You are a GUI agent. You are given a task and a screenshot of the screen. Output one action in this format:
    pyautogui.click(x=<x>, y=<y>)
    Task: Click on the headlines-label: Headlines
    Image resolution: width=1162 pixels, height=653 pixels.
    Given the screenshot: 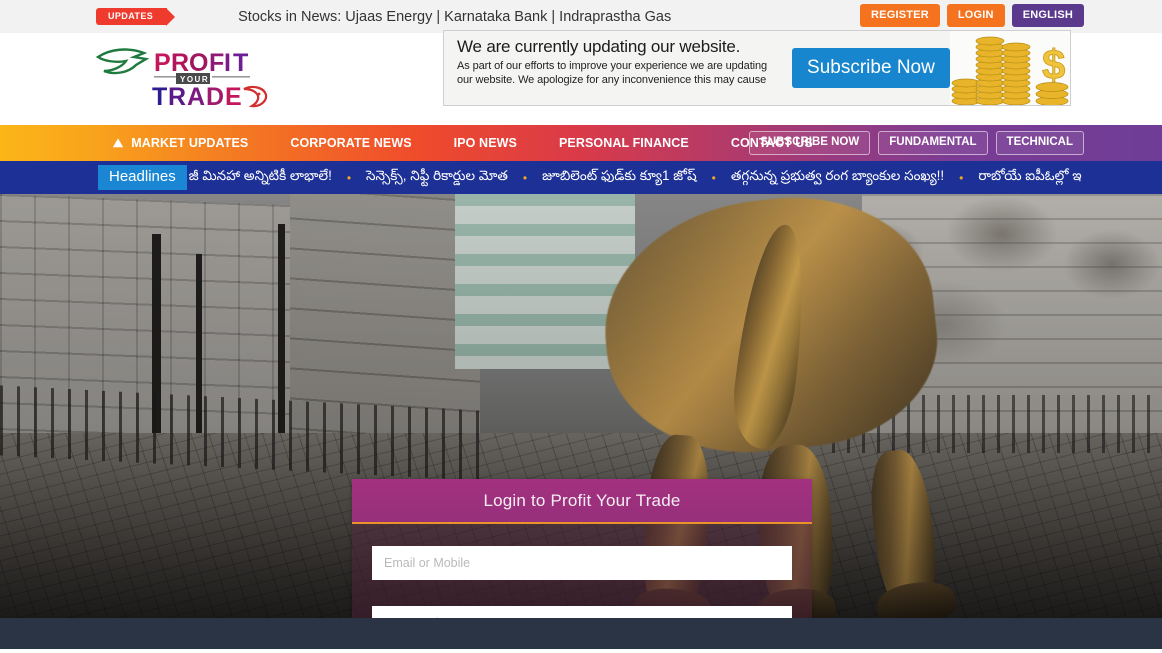 What is the action you would take?
    pyautogui.click(x=142, y=177)
    